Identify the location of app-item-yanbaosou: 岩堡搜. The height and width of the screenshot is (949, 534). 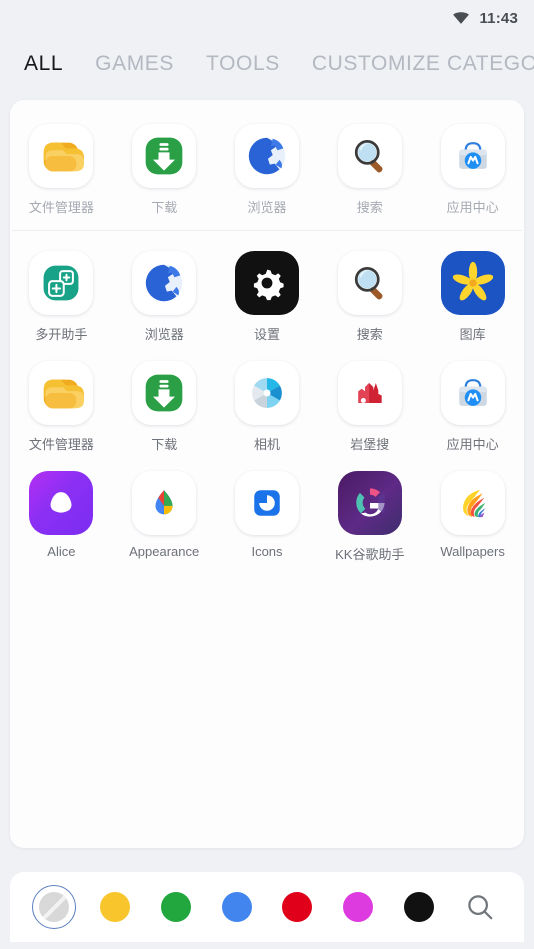
(369, 406).